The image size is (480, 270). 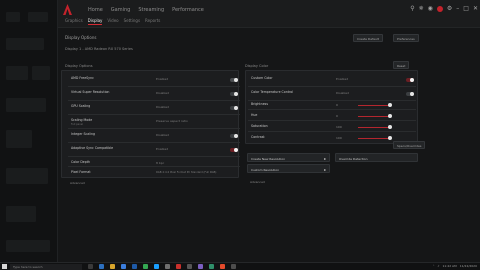 I want to click on saturation-knob, so click(x=390, y=127).